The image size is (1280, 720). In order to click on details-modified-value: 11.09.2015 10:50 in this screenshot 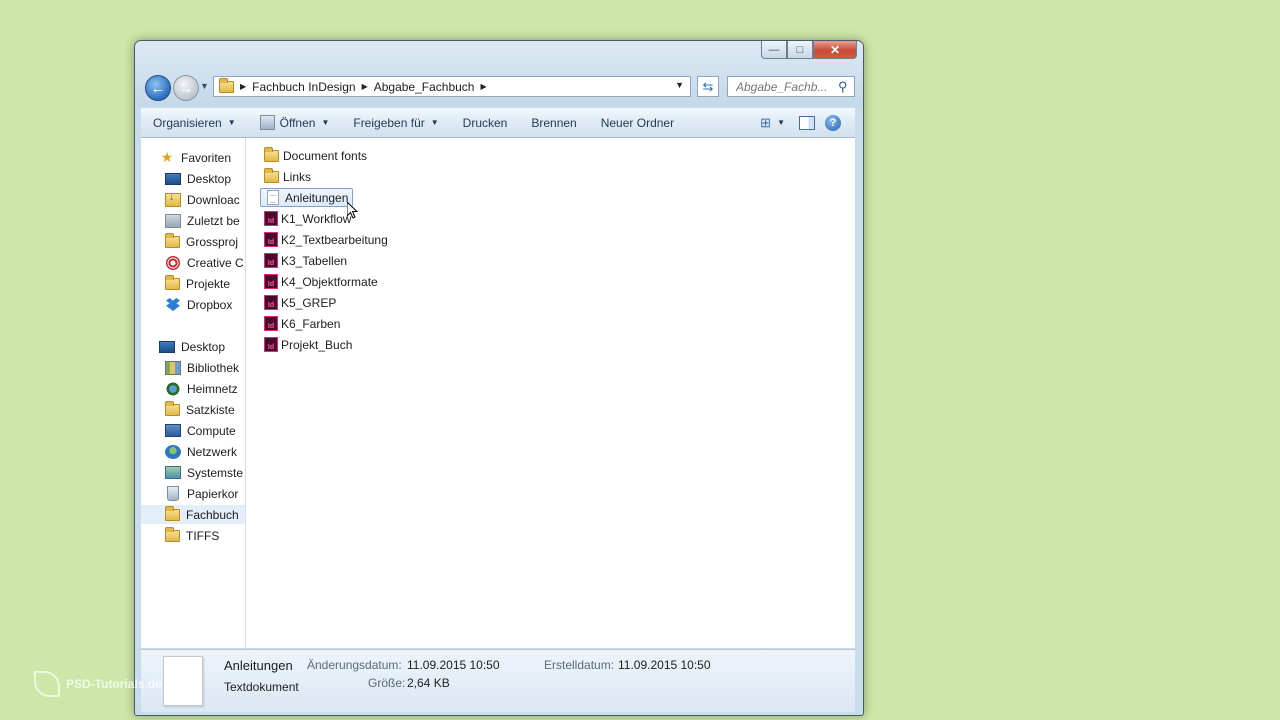, I will do `click(453, 665)`.